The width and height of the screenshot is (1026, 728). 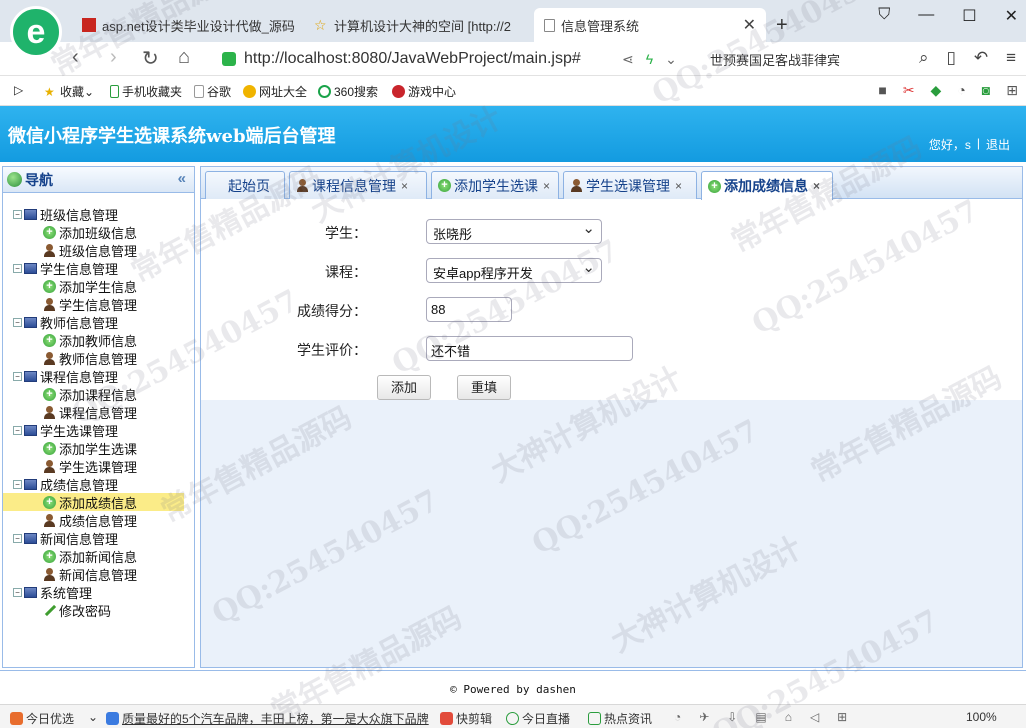 I want to click on bell-icon: ◔, so click(x=961, y=90).